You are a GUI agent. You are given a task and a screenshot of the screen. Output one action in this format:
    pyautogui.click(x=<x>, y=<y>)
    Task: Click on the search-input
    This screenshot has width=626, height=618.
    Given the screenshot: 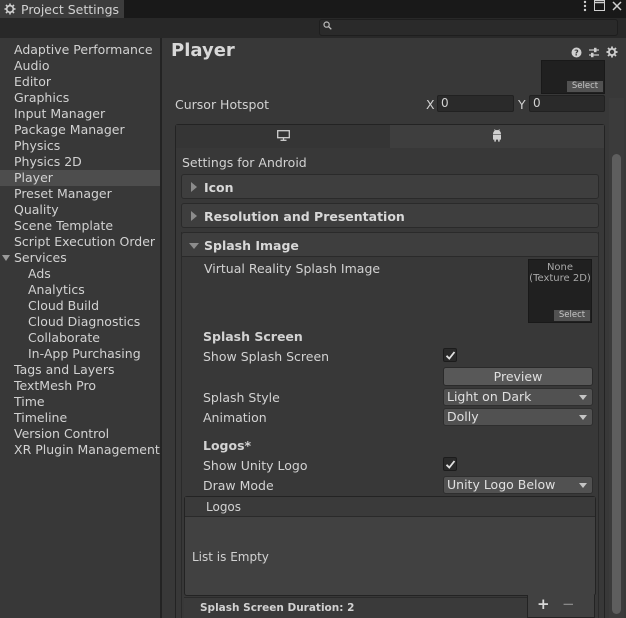 What is the action you would take?
    pyautogui.click(x=468, y=27)
    